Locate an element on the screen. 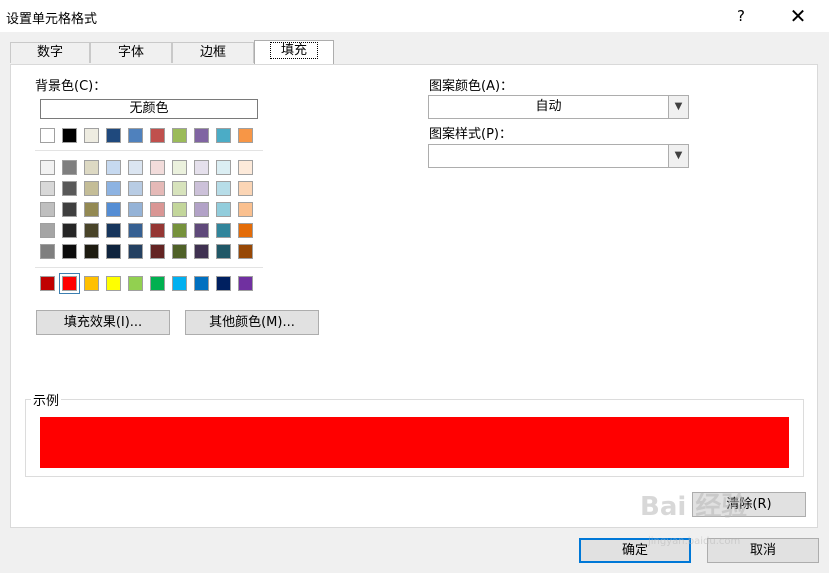  pattern-color-dropdown: 自动 ▼ is located at coordinates (558, 107).